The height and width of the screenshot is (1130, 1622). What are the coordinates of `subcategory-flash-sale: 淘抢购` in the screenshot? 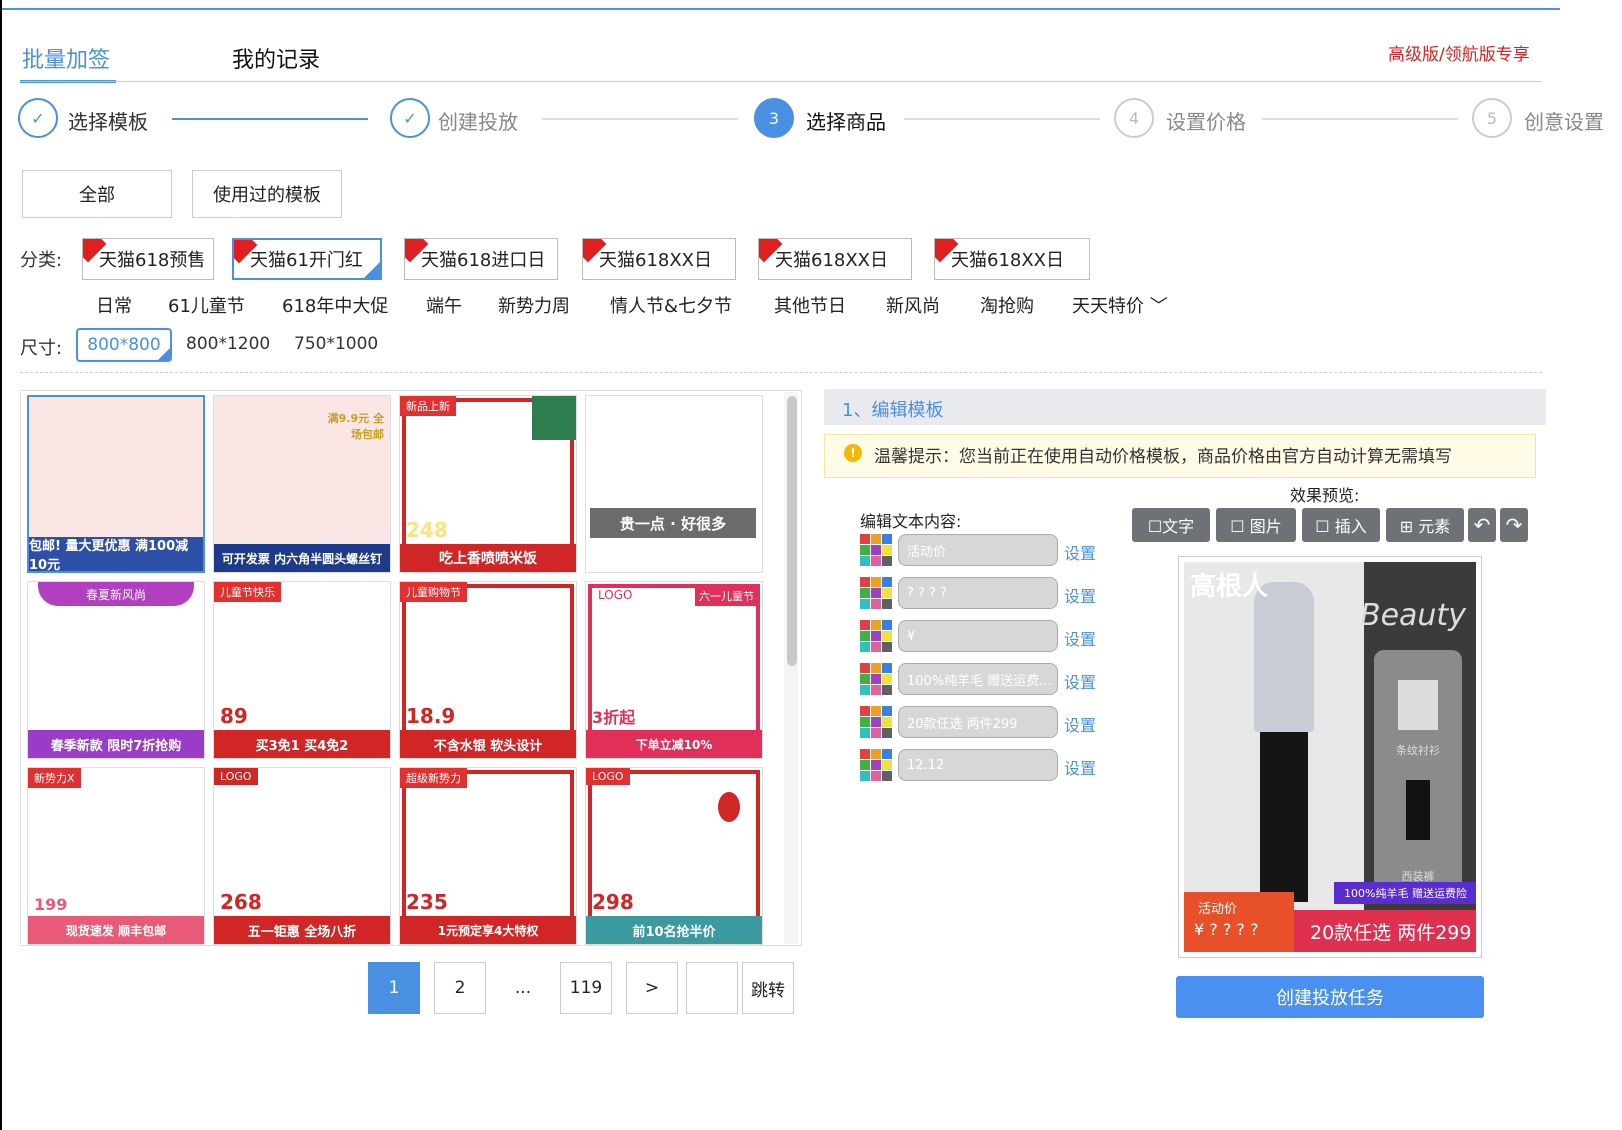 It's located at (1007, 305).